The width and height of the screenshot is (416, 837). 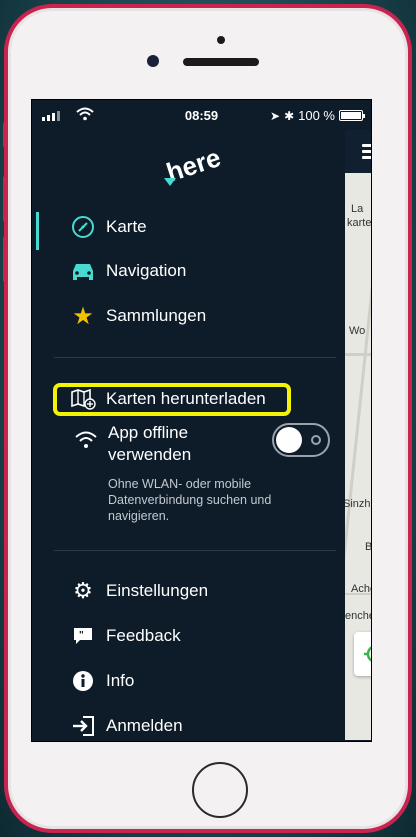 I want to click on offline-label-line1: App offline, so click(x=148, y=432).